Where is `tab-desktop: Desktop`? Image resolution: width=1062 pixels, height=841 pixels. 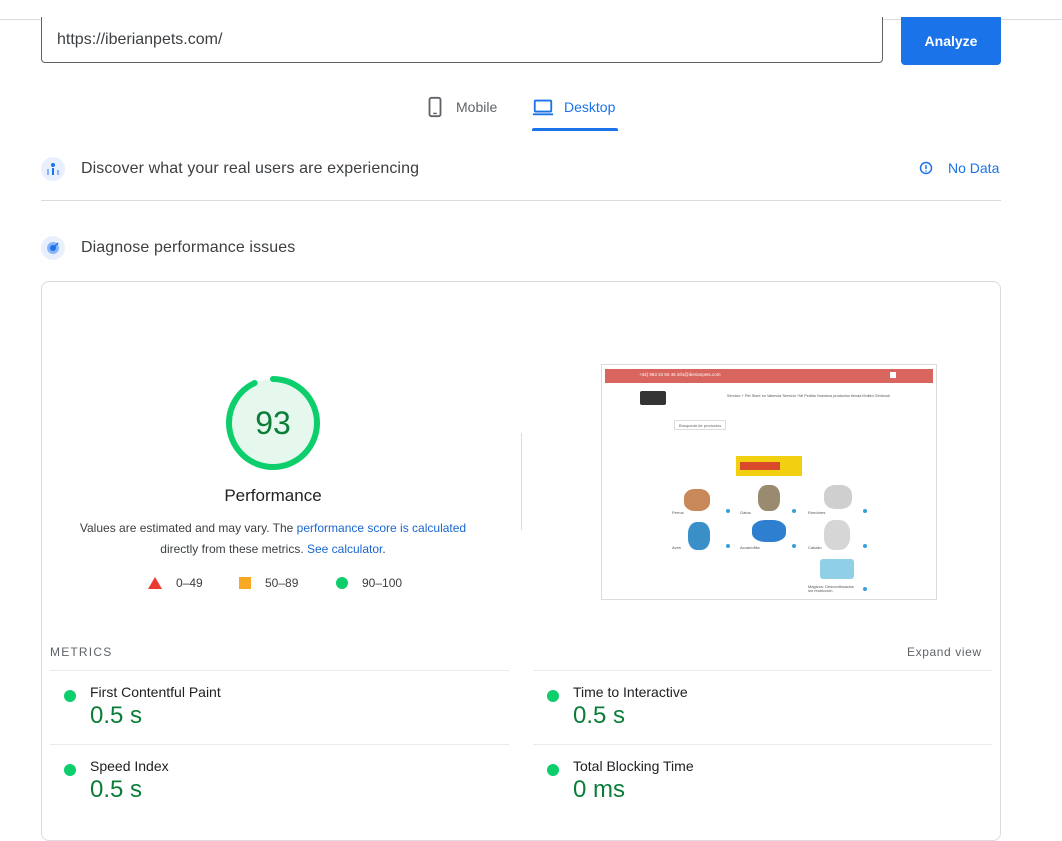
tab-desktop: Desktop is located at coordinates (573, 113).